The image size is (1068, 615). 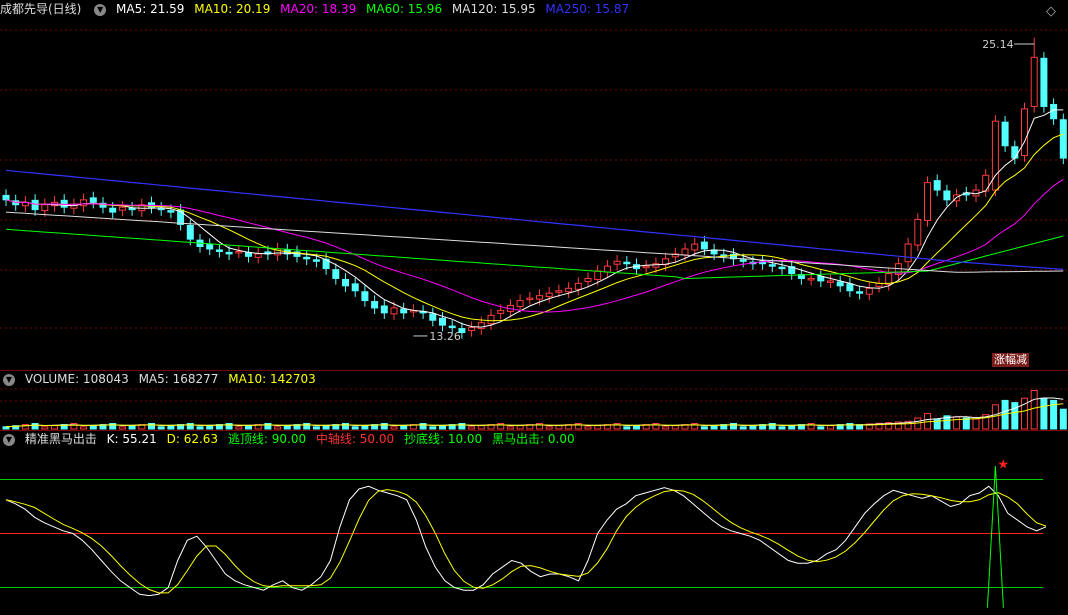 I want to click on top-line-label: 逃顶线: 90.00, so click(x=267, y=439).